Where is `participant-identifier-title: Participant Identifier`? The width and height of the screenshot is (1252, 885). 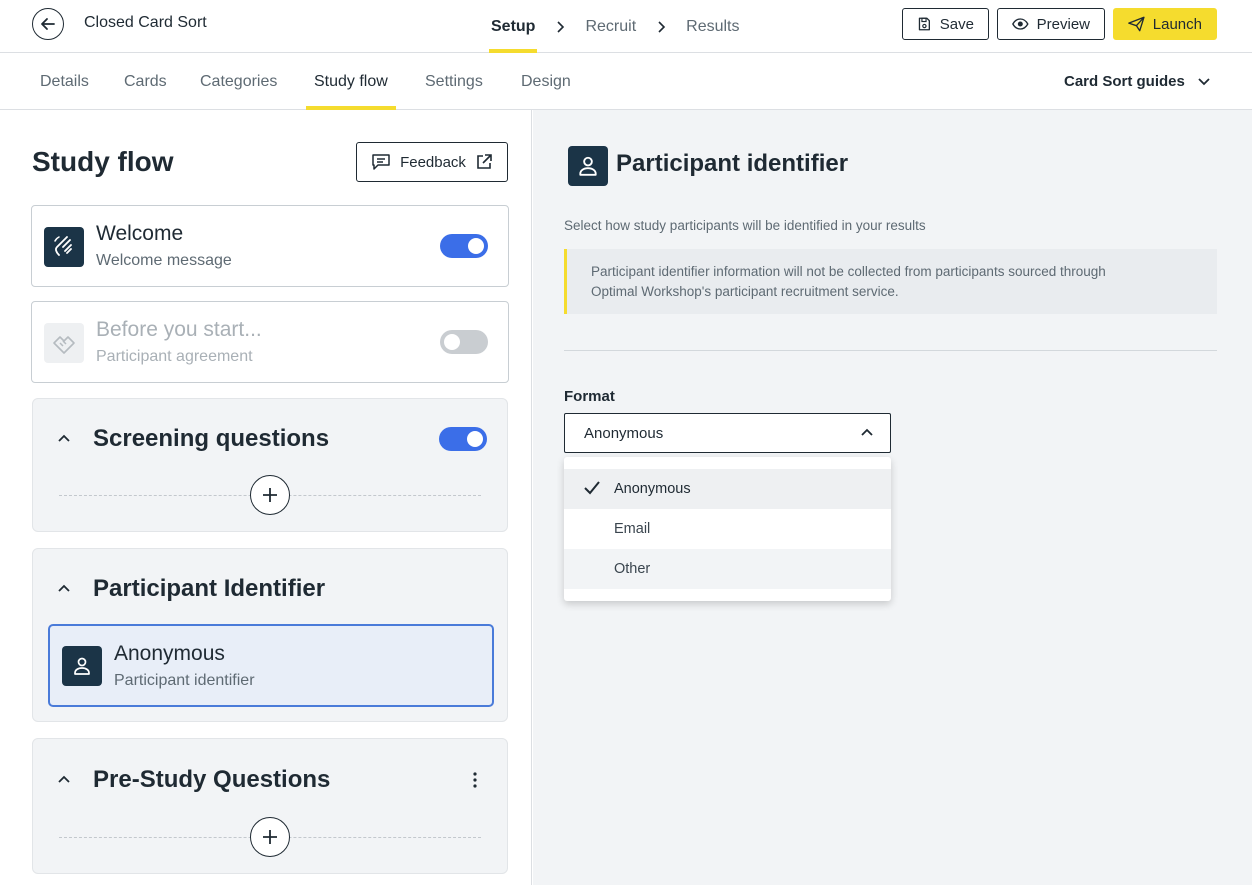 participant-identifier-title: Participant Identifier is located at coordinates (209, 588).